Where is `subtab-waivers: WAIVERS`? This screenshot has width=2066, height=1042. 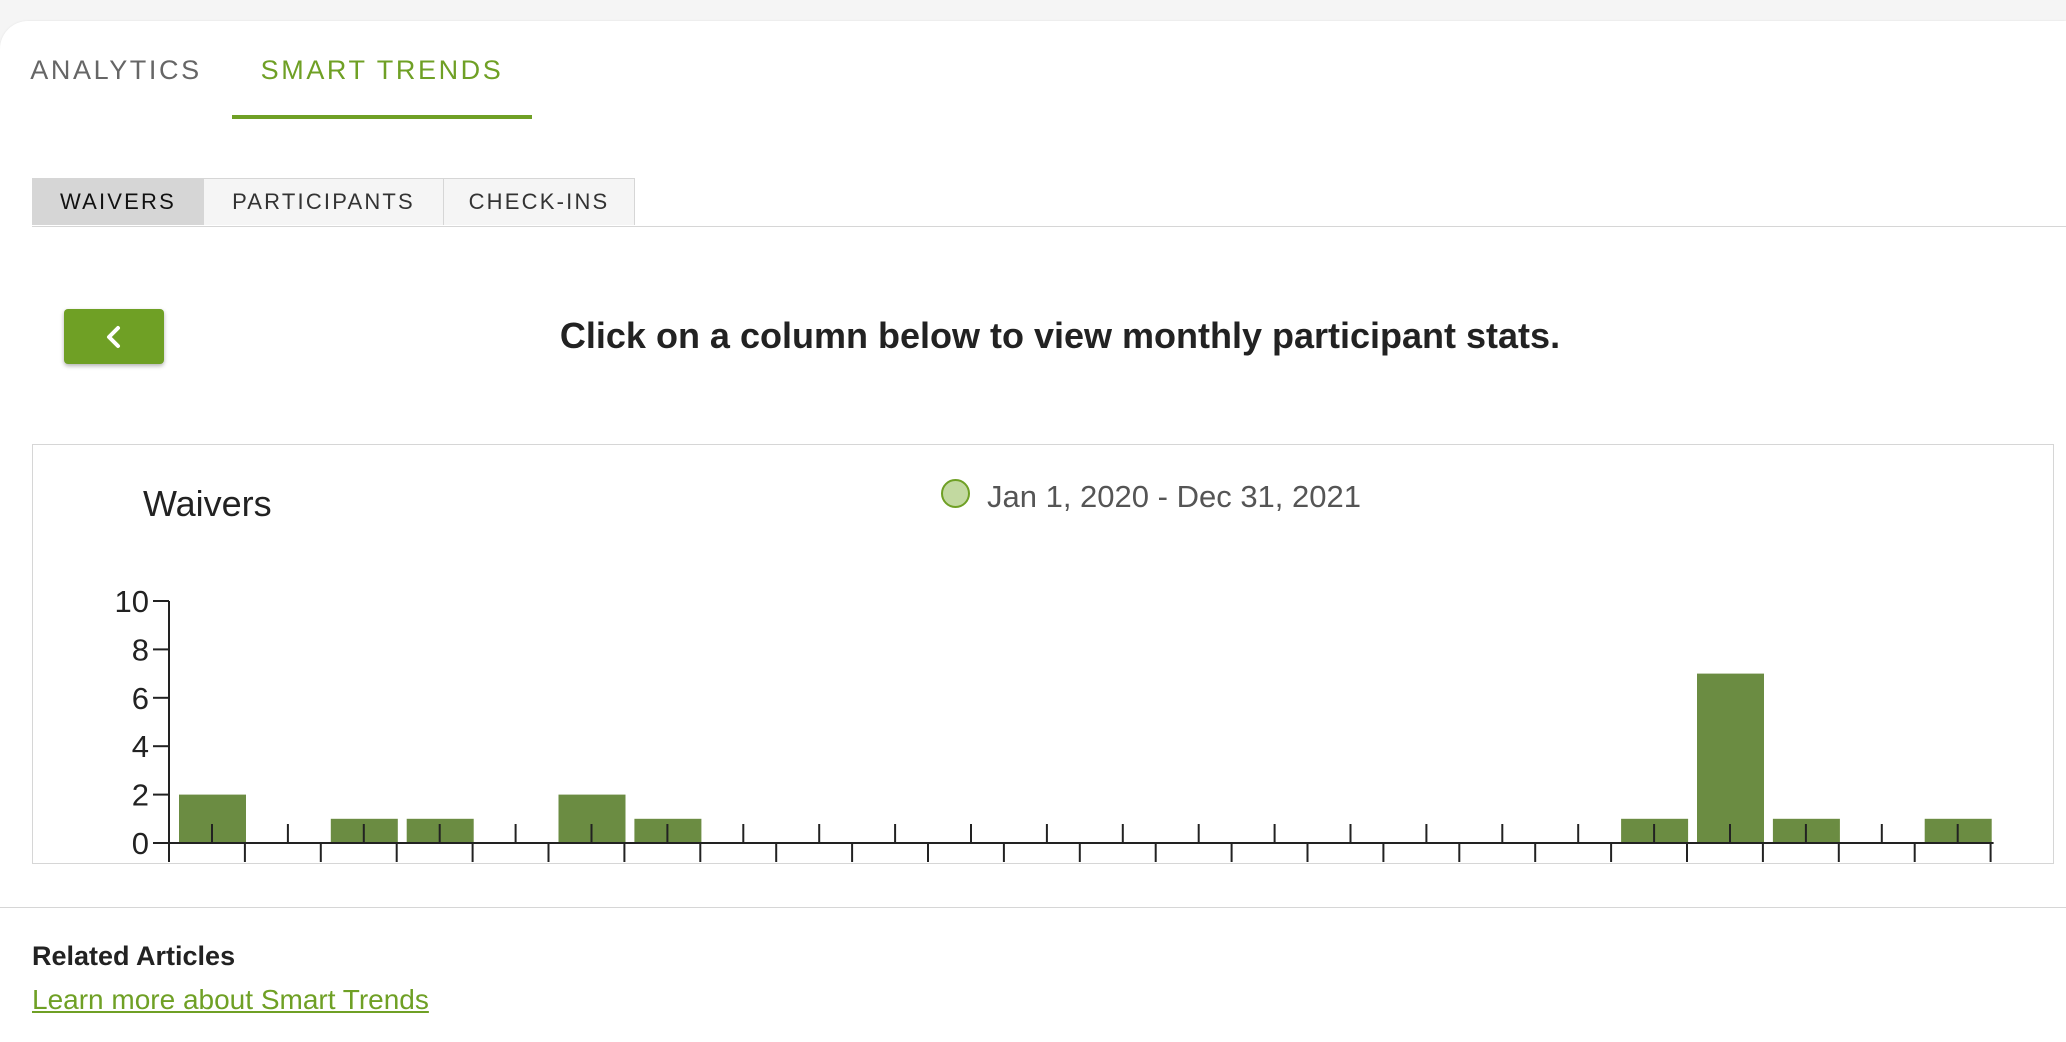 subtab-waivers: WAIVERS is located at coordinates (118, 201).